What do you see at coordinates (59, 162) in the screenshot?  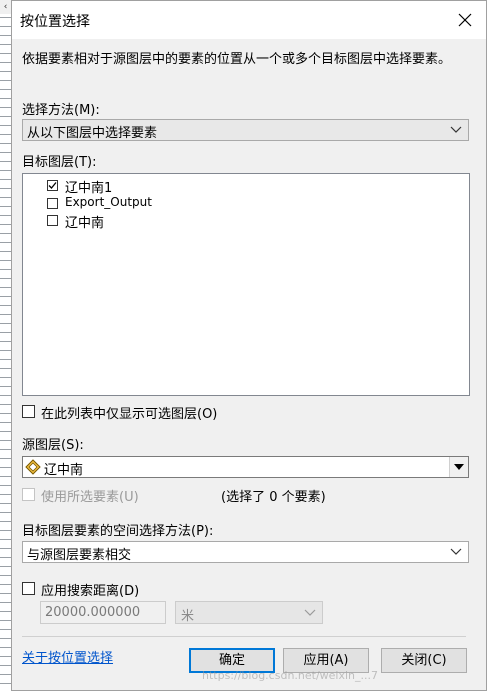 I see `target-layers-label: 目标图层(T):` at bounding box center [59, 162].